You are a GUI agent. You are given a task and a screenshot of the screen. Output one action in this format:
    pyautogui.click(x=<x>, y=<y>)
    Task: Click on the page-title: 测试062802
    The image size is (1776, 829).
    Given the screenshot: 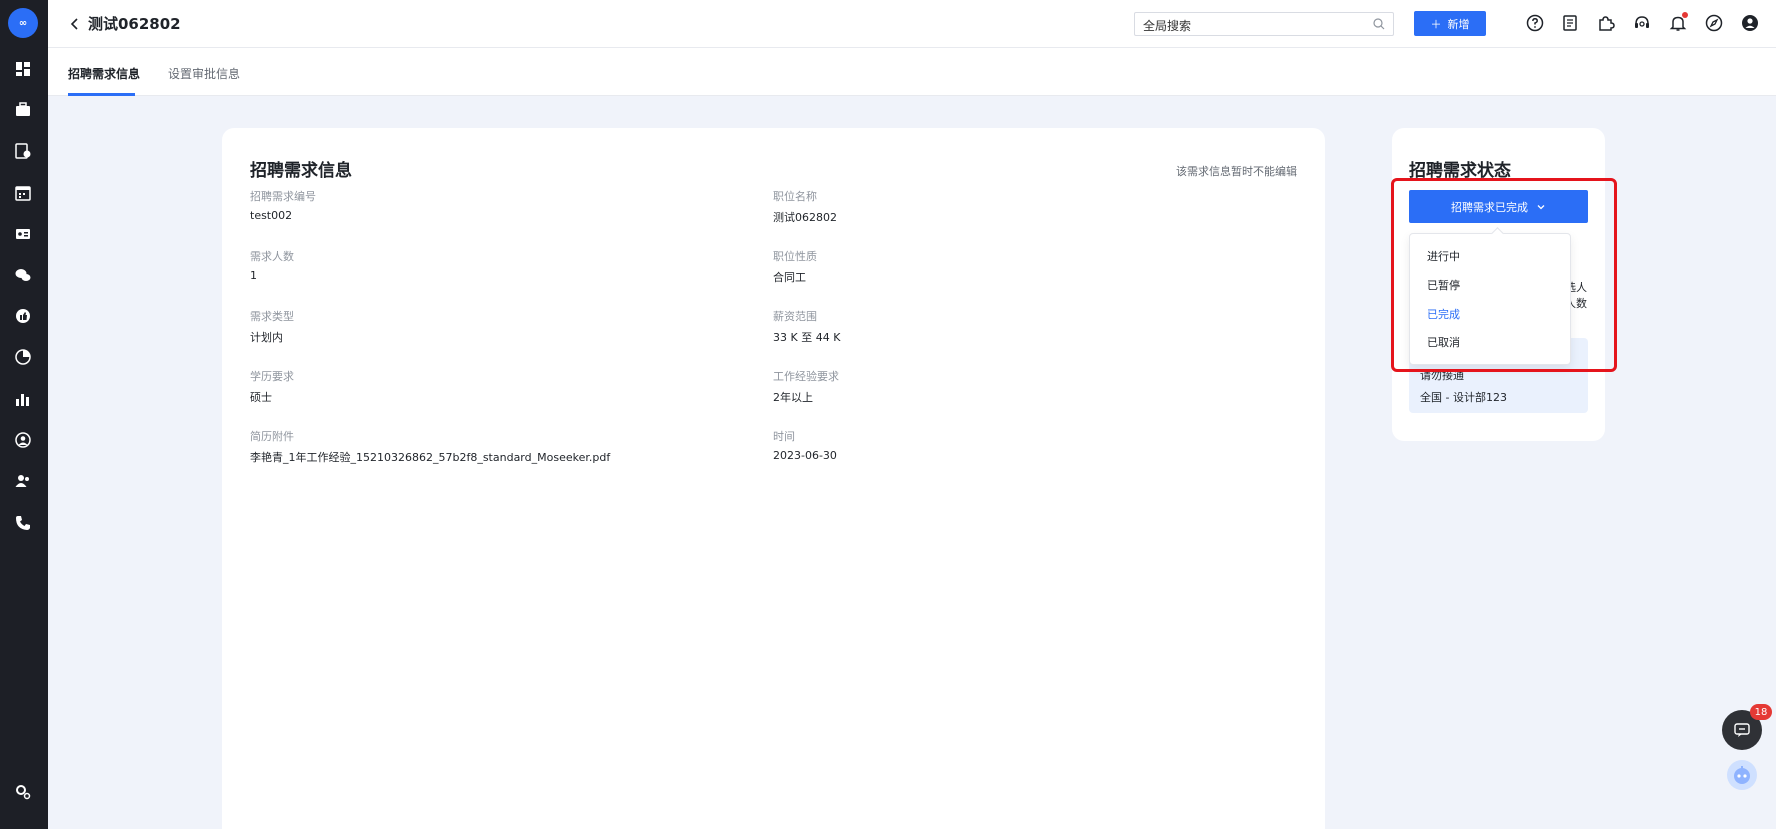 What is the action you would take?
    pyautogui.click(x=134, y=24)
    